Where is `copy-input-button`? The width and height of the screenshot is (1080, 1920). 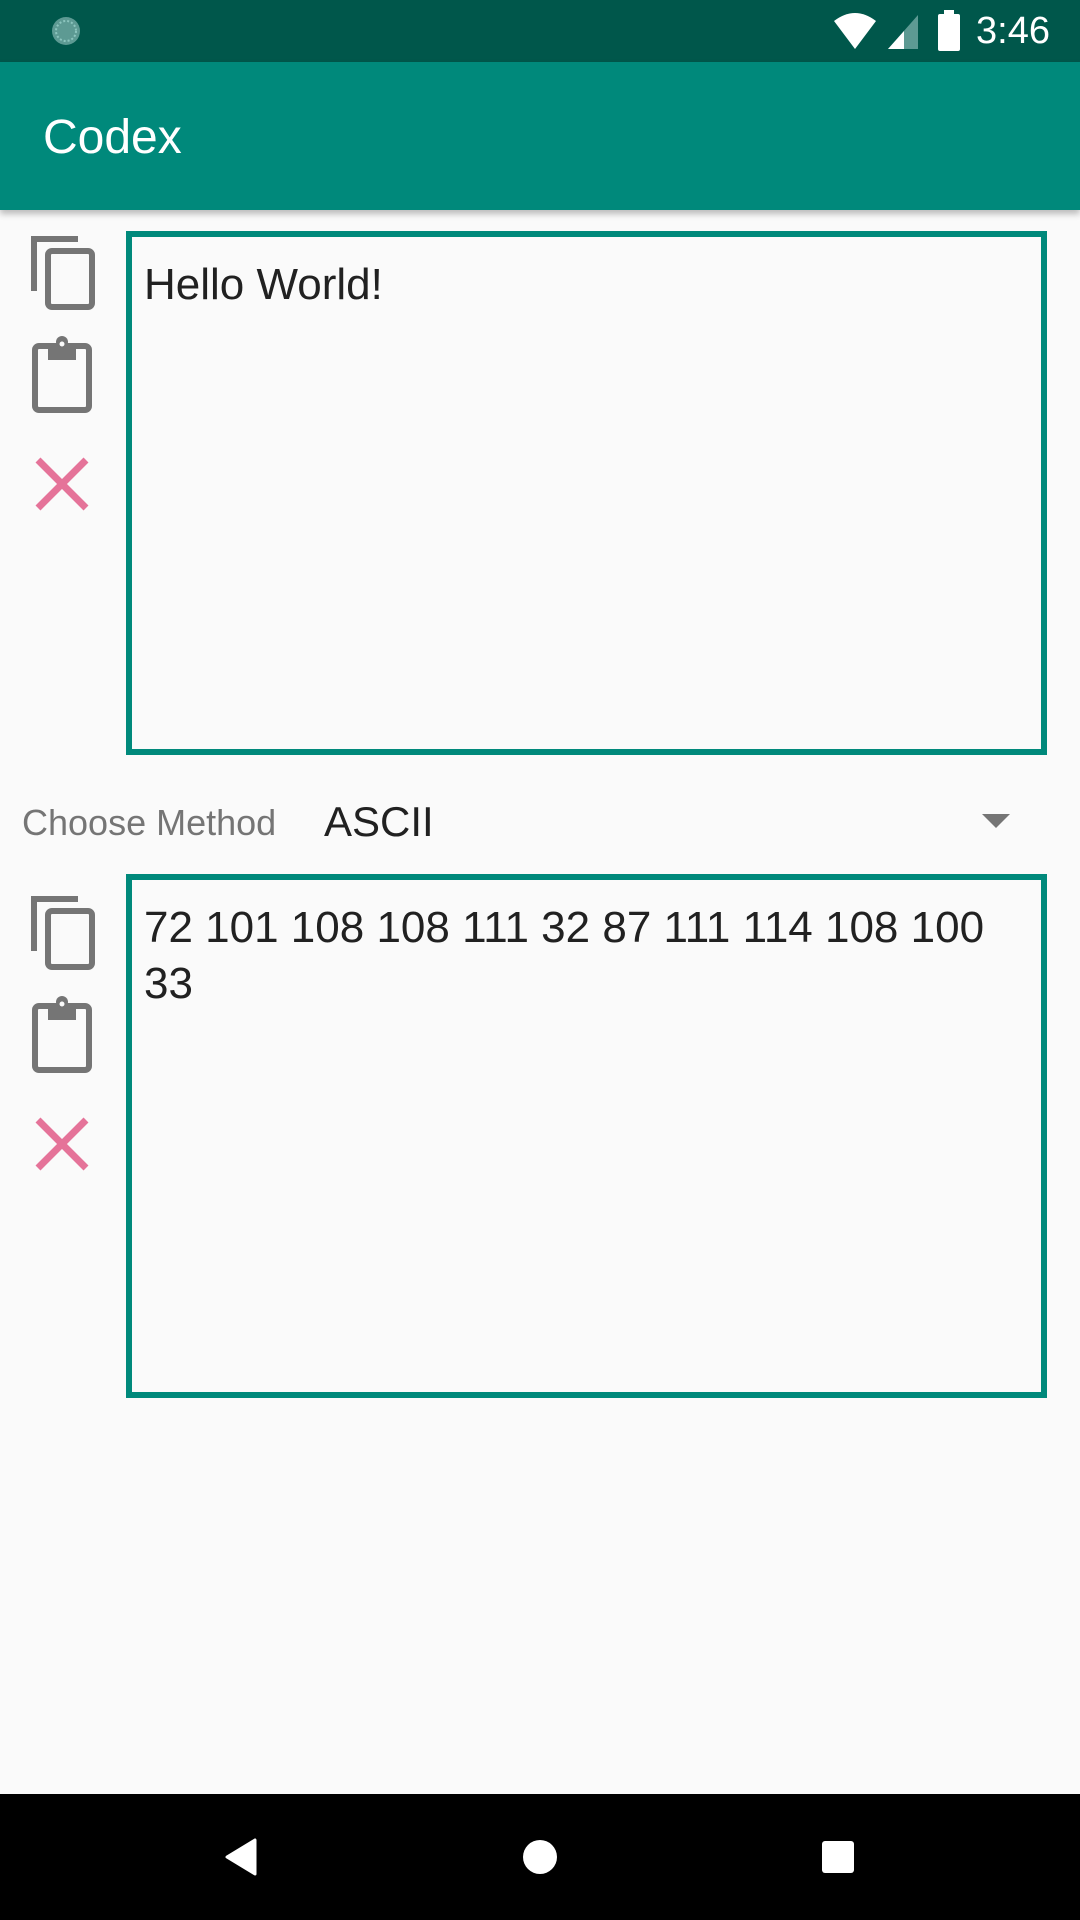 copy-input-button is located at coordinates (62, 272).